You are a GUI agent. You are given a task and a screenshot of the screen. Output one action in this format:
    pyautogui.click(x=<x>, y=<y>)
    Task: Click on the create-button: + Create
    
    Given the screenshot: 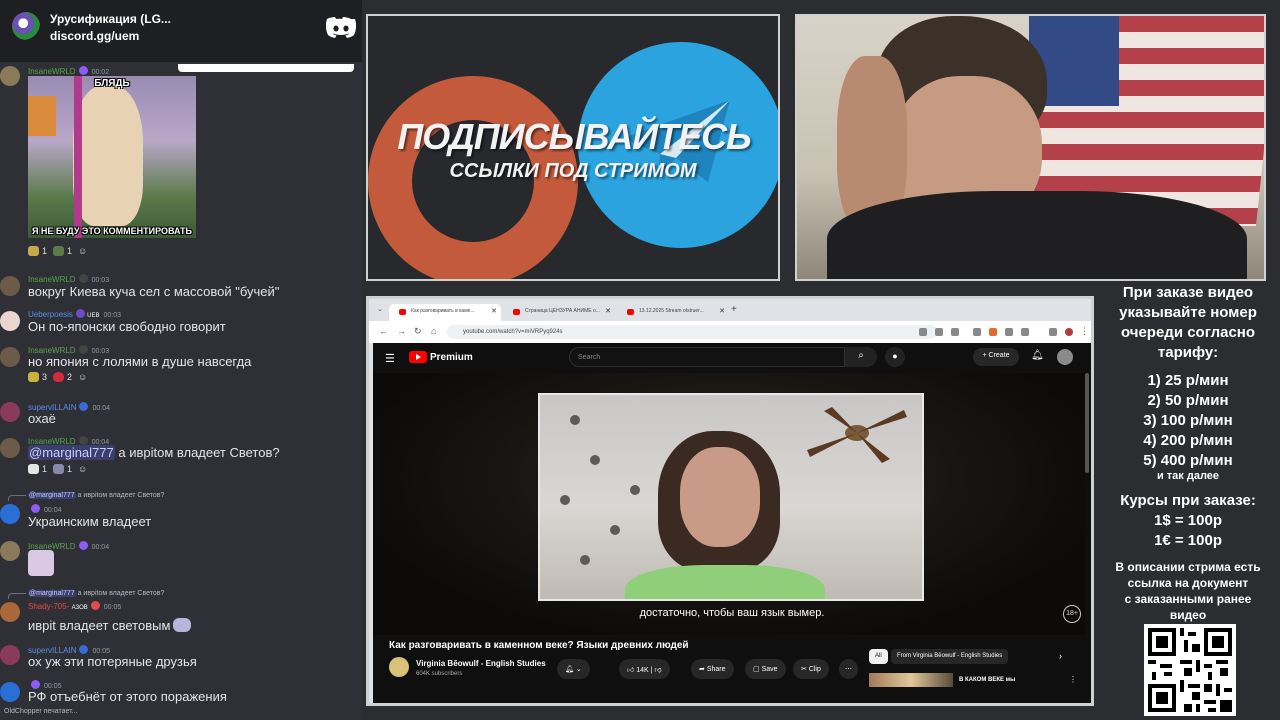 What is the action you would take?
    pyautogui.click(x=996, y=357)
    